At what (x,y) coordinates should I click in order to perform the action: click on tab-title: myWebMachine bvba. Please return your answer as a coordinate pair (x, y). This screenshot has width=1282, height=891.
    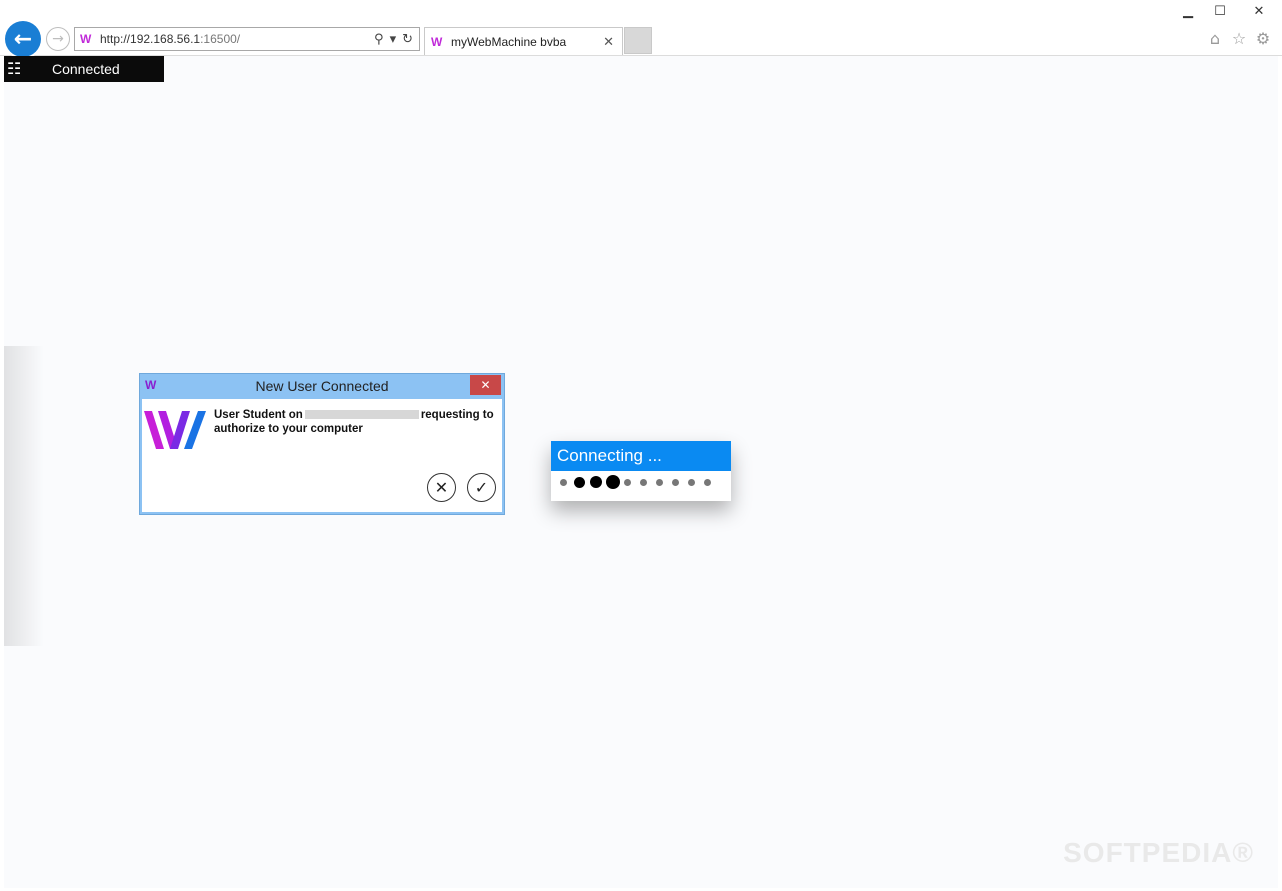
    Looking at the image, I should click on (509, 41).